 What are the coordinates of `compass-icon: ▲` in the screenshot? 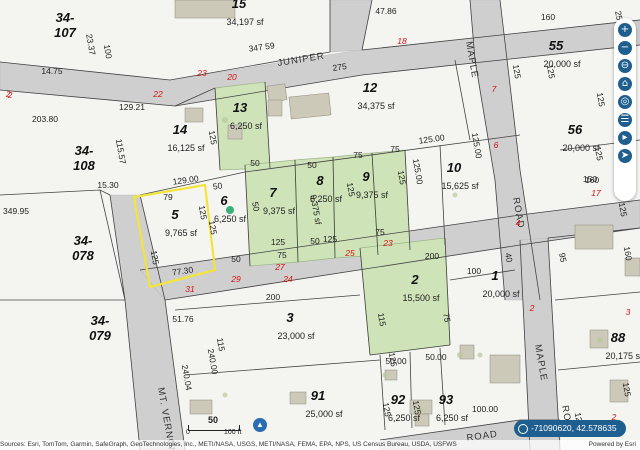 It's located at (260, 425).